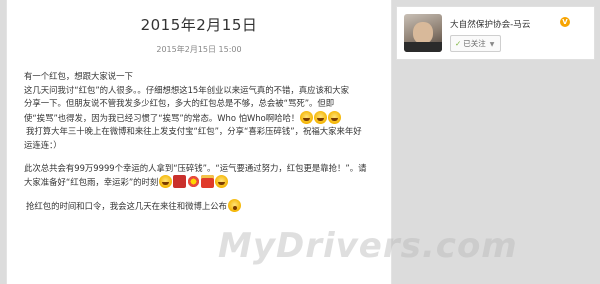 The height and width of the screenshot is (284, 600). Describe the element at coordinates (234, 205) in the screenshot. I see `surprised-emoticon-icon` at that location.